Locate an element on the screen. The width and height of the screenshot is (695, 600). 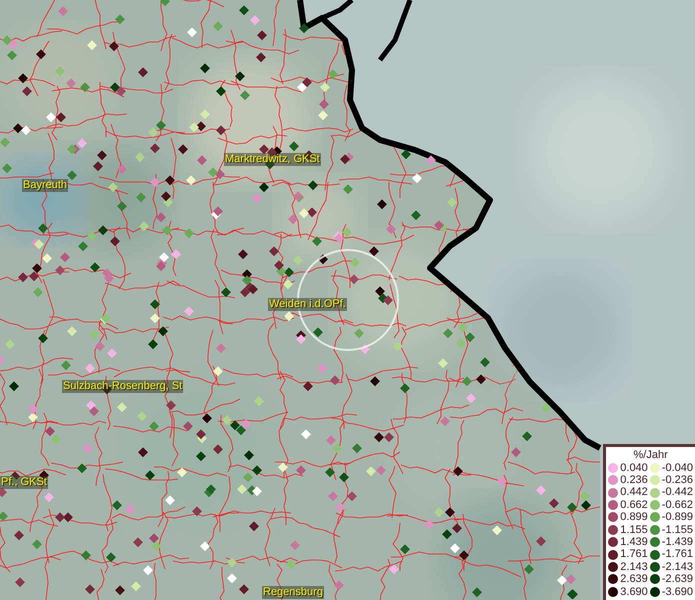
place-label: Bayreuth is located at coordinates (45, 185).